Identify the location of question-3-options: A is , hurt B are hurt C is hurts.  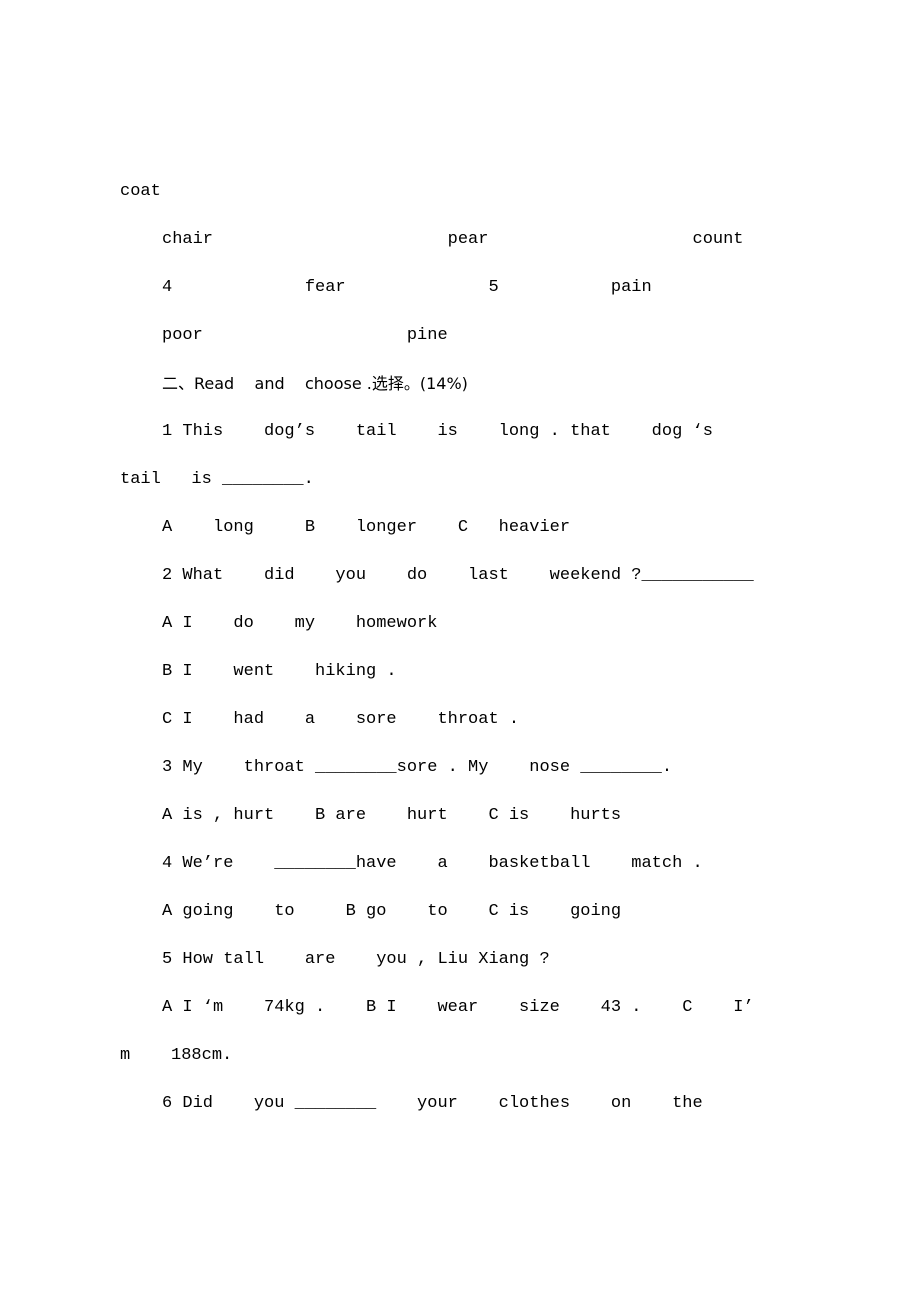
(392, 815).